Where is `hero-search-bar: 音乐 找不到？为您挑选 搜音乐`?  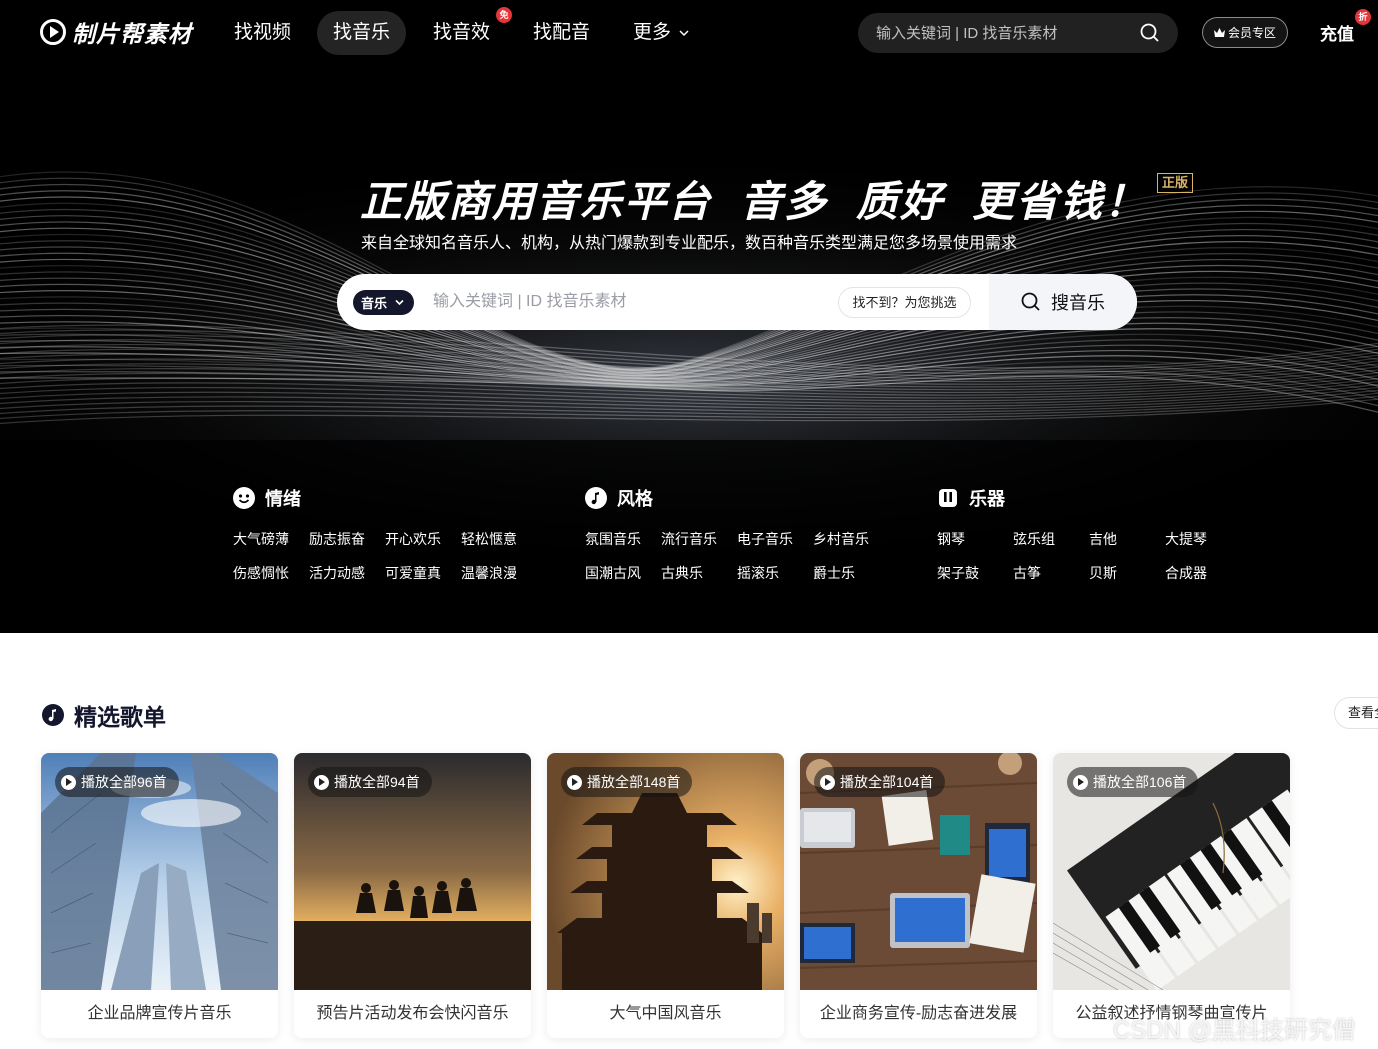 hero-search-bar: 音乐 找不到？为您挑选 搜音乐 is located at coordinates (737, 302).